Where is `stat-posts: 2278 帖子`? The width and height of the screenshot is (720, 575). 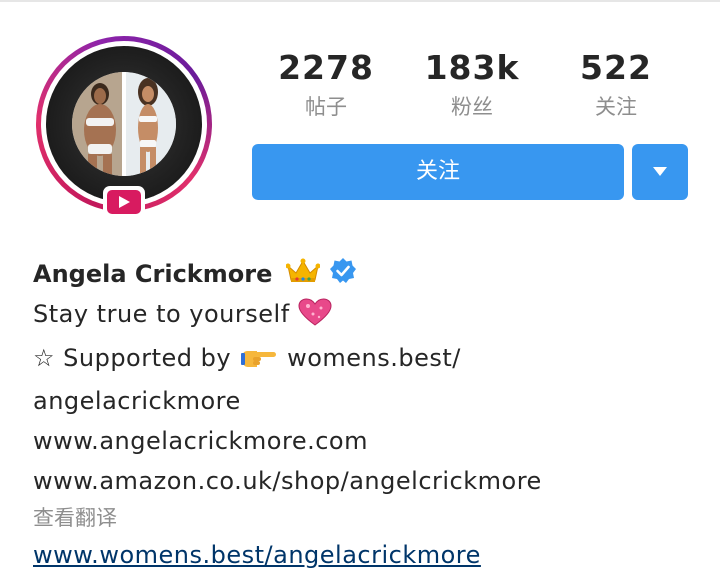
stat-posts: 2278 帖子 is located at coordinates (326, 84).